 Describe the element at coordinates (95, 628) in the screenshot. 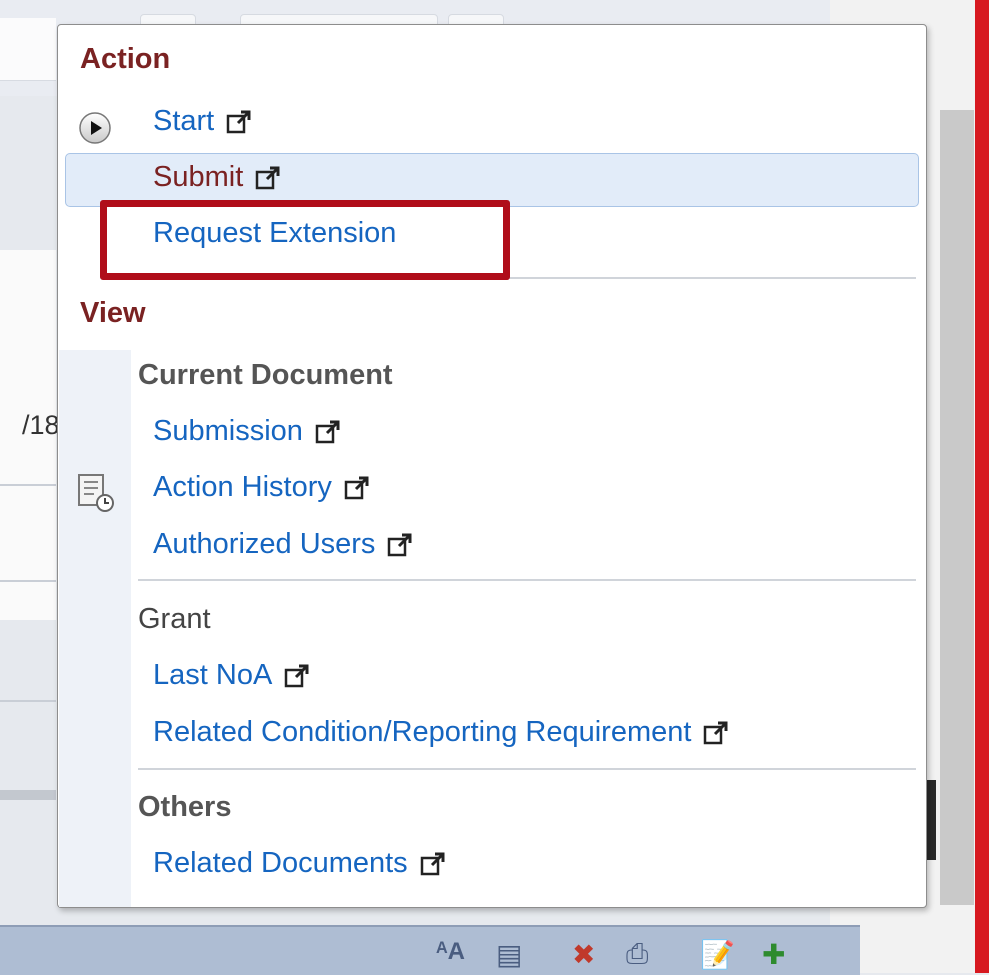

I see `menu-icon-gutter` at that location.